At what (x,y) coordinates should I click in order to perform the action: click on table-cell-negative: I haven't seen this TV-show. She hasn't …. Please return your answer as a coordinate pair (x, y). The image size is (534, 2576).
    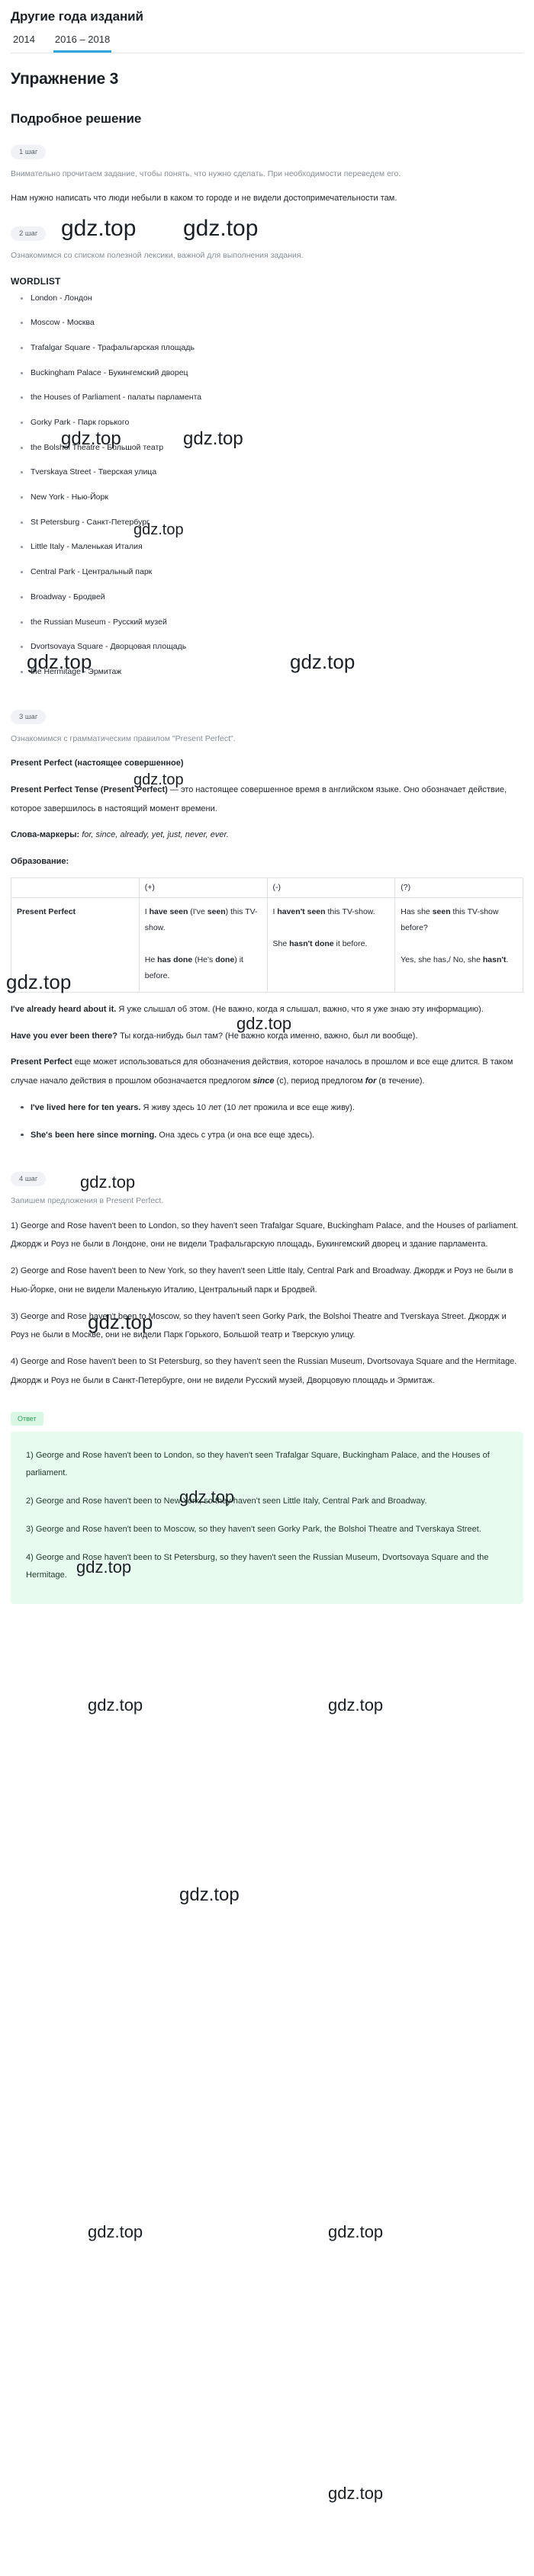
    Looking at the image, I should click on (331, 945).